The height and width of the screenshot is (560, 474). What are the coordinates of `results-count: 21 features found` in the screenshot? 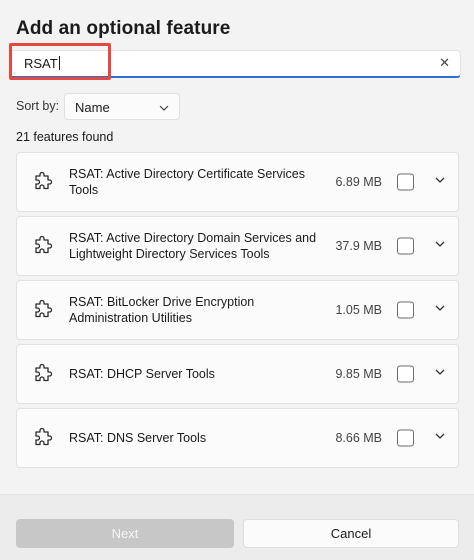 It's located at (65, 137).